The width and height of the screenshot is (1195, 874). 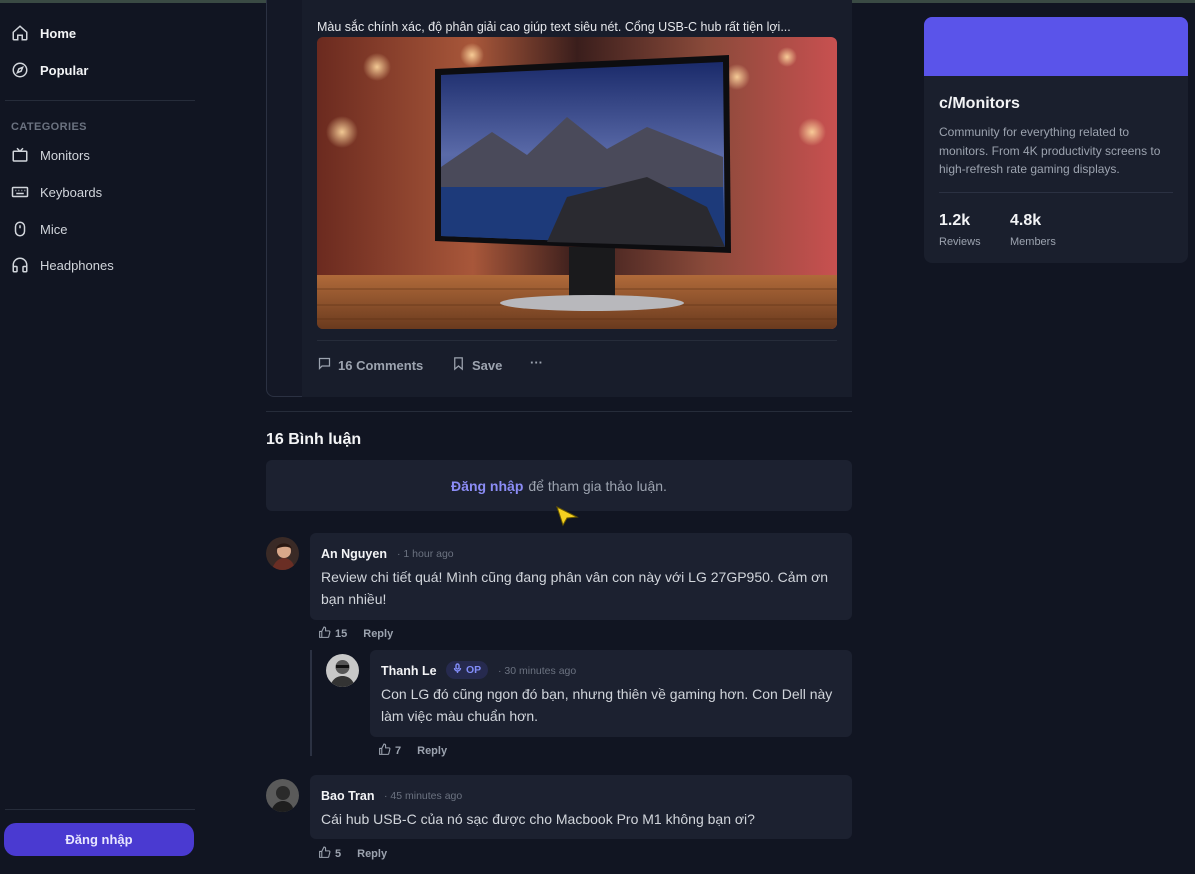 I want to click on post-divider, so click(x=577, y=340).